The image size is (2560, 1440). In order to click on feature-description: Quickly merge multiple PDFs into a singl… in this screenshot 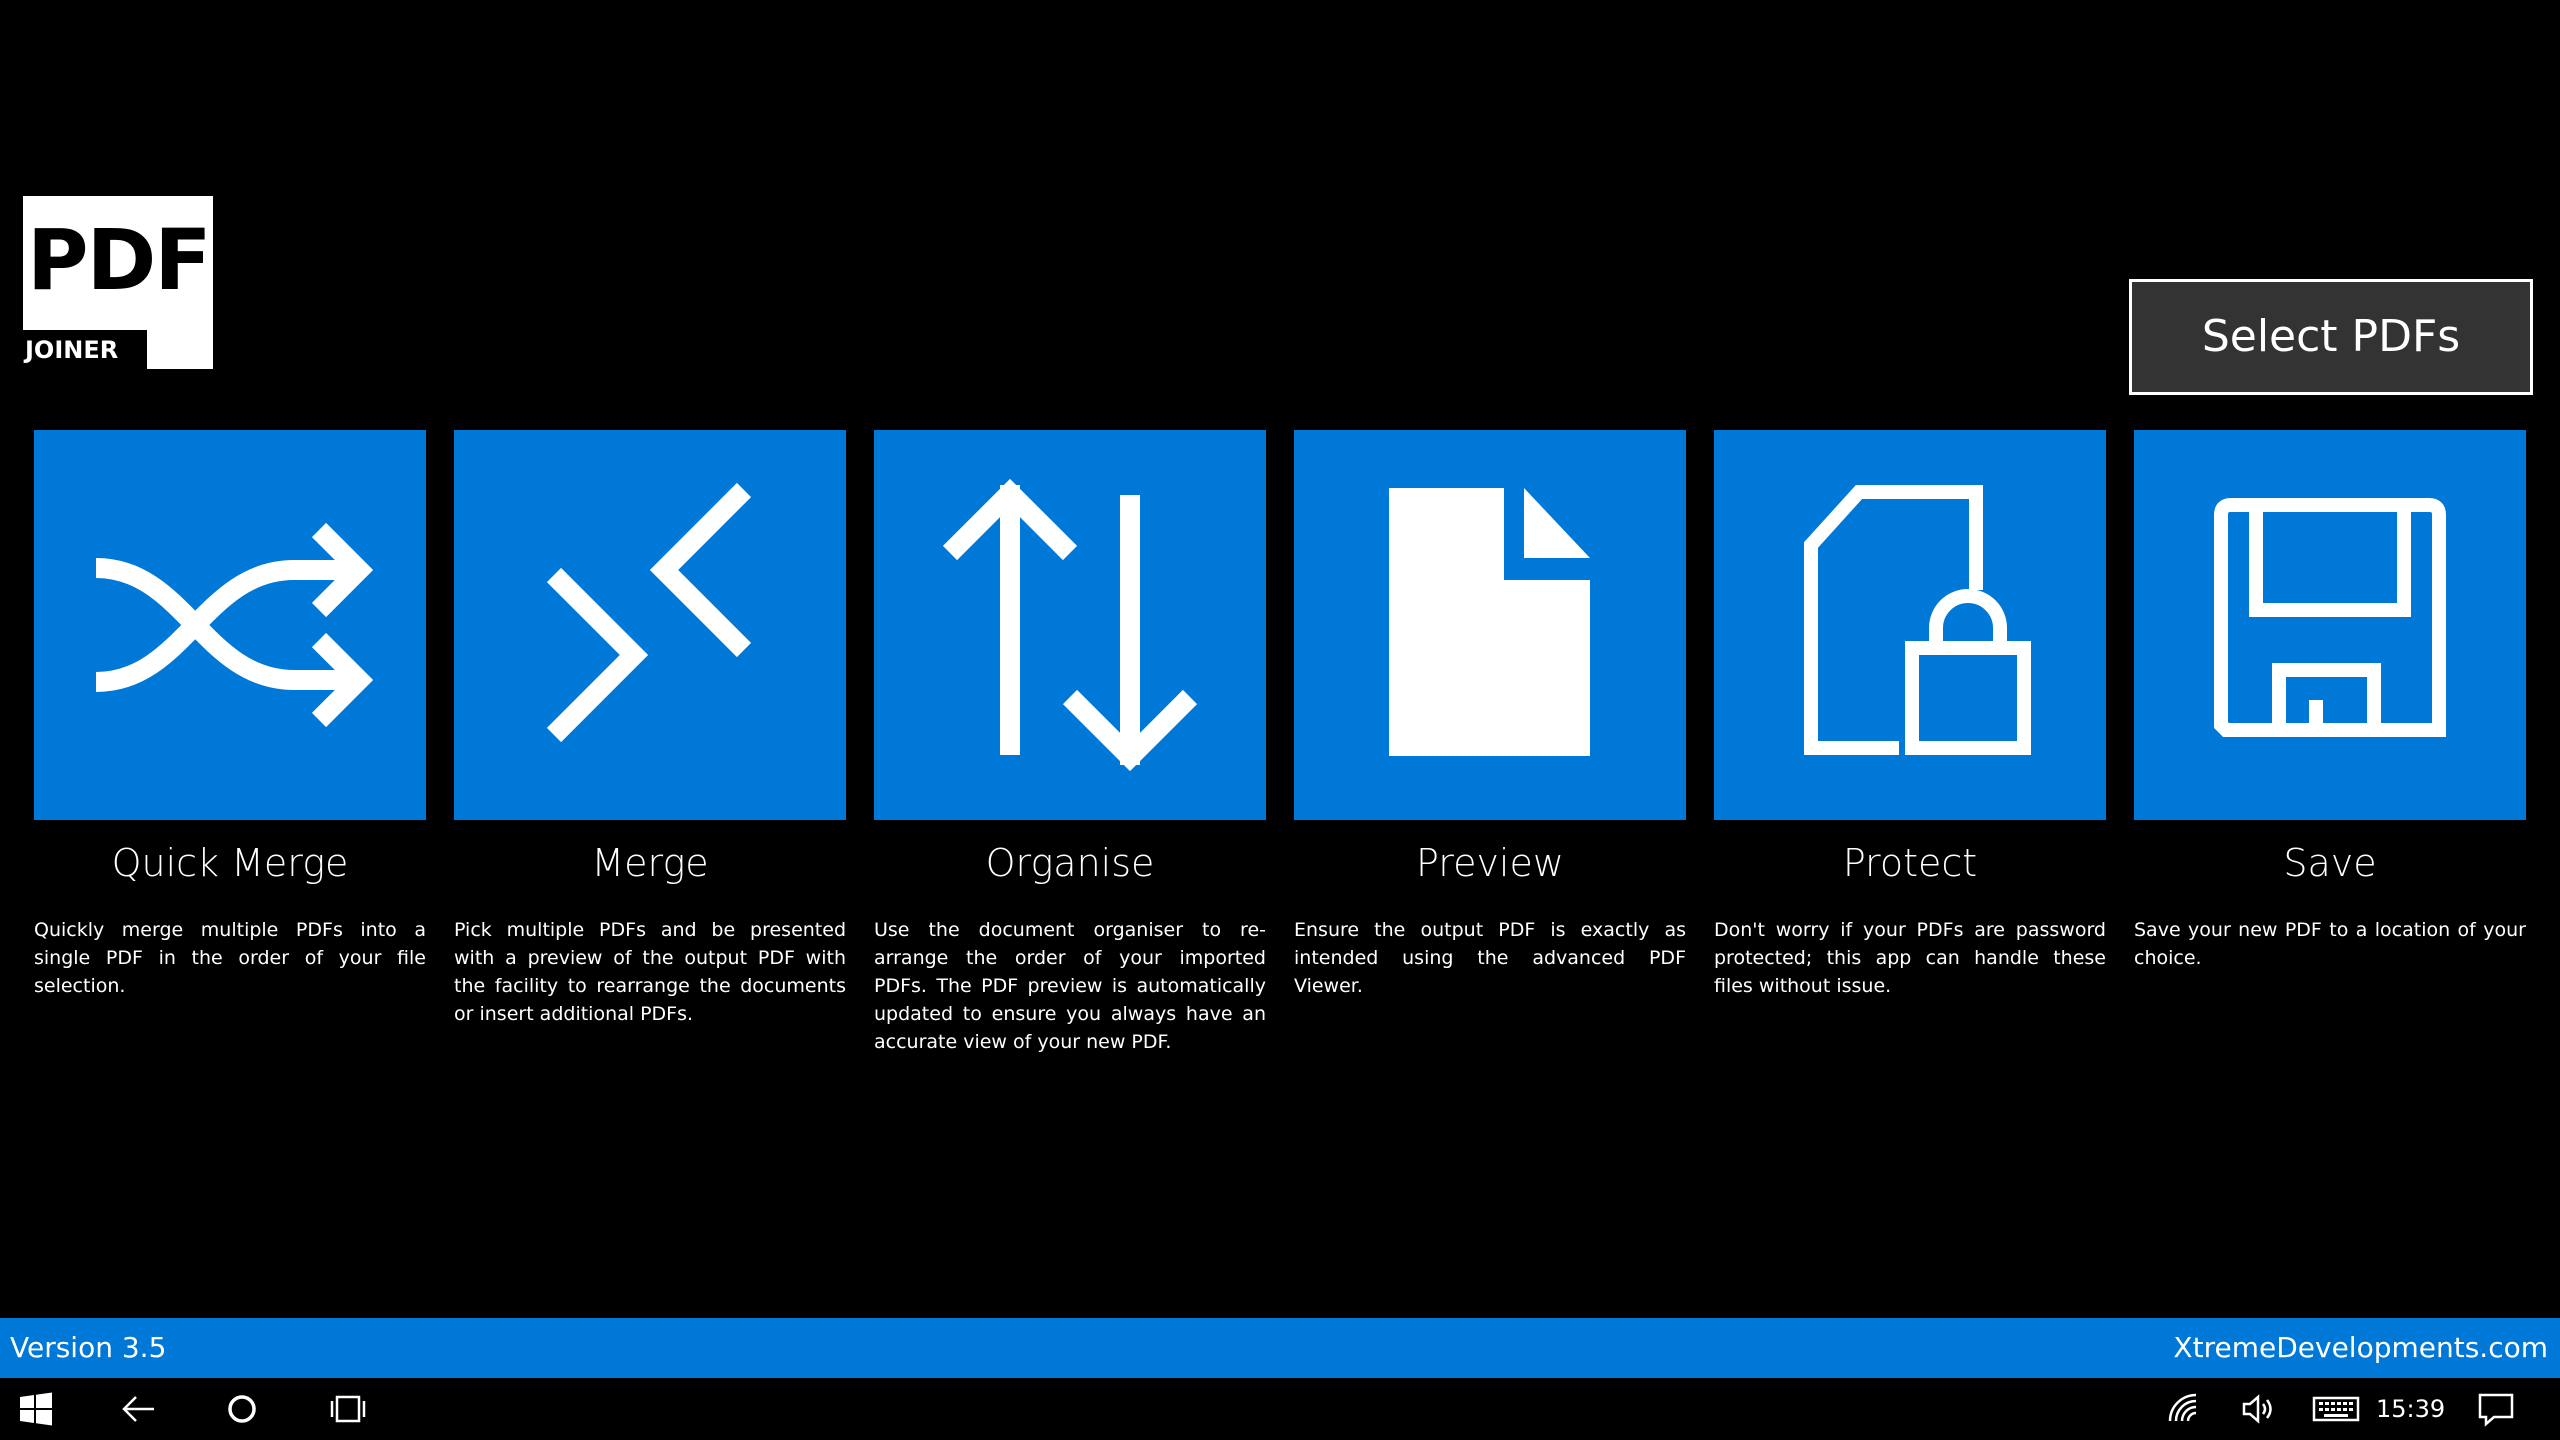, I will do `click(230, 958)`.